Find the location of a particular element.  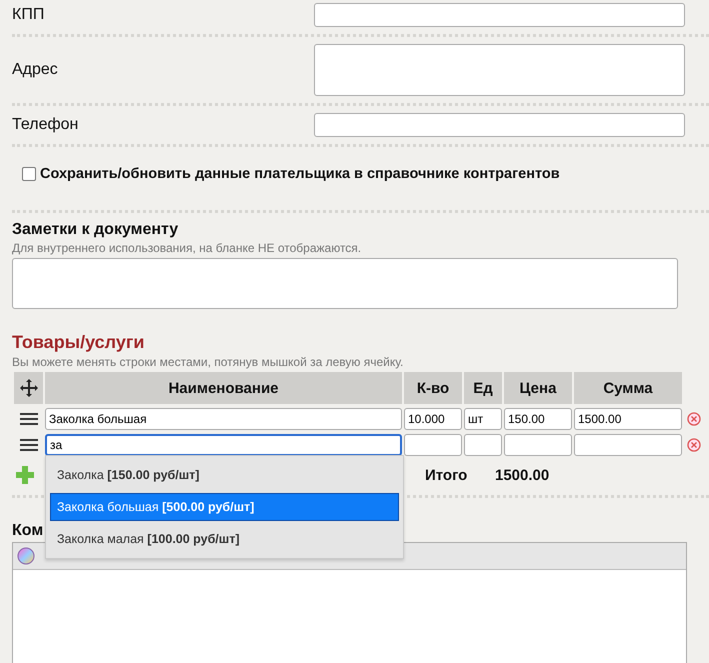

total-label: Итого is located at coordinates (446, 475).